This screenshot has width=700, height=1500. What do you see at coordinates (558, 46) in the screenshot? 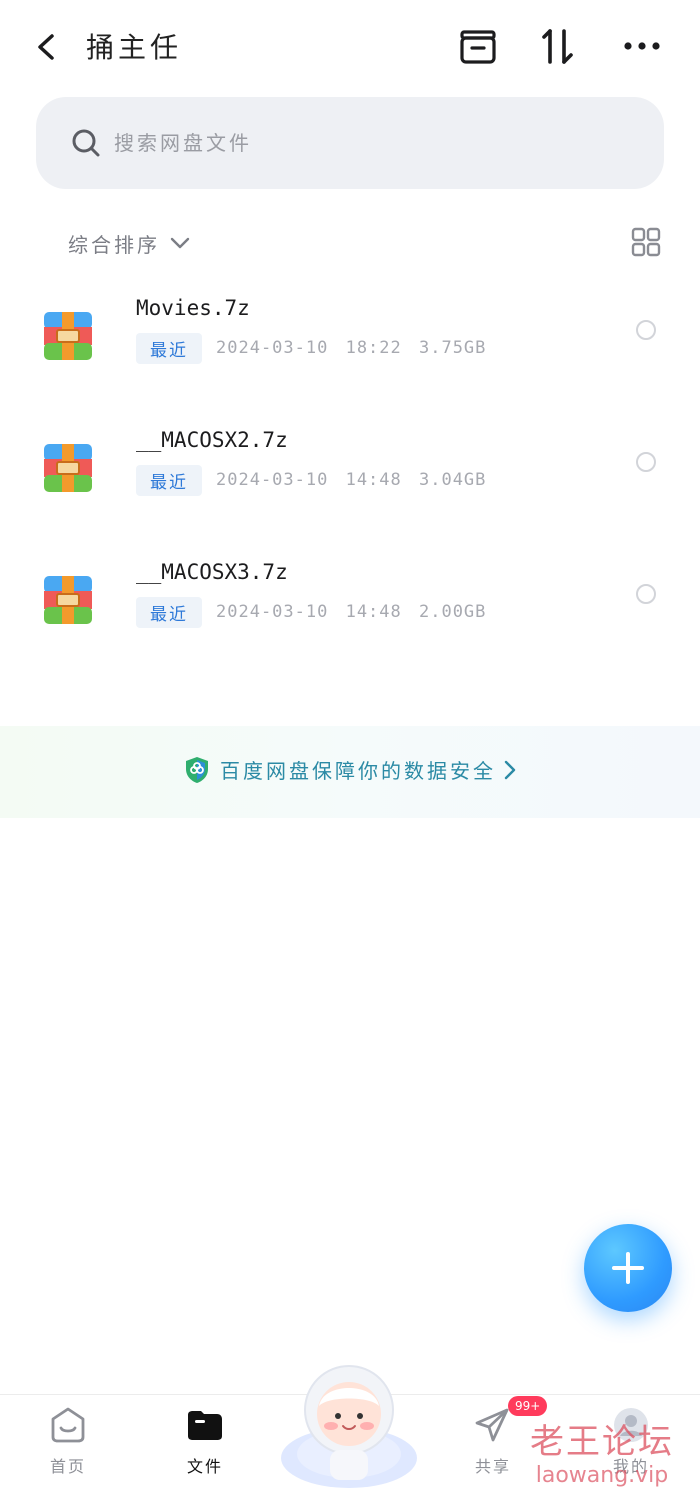
I see `sort-arrows-icon` at bounding box center [558, 46].